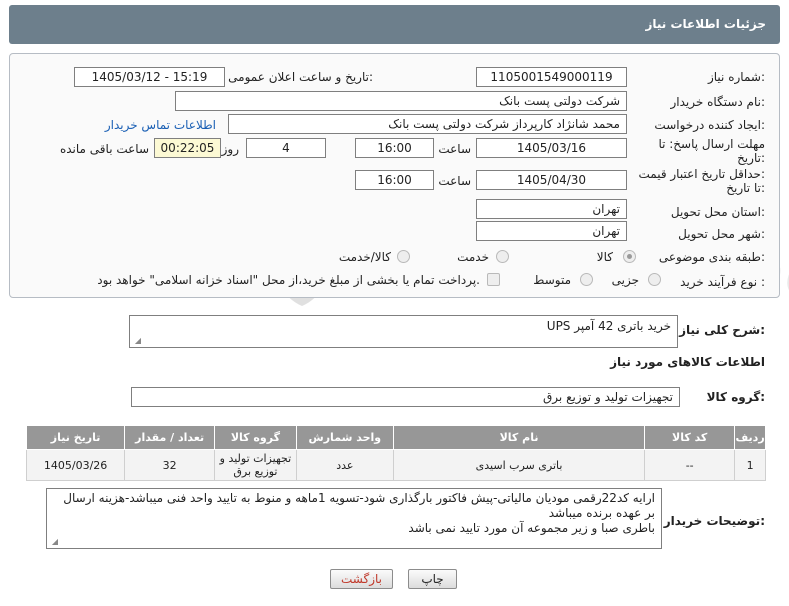 The height and width of the screenshot is (606, 789). Describe the element at coordinates (750, 465) in the screenshot. I see `cell-row-number: 1` at that location.